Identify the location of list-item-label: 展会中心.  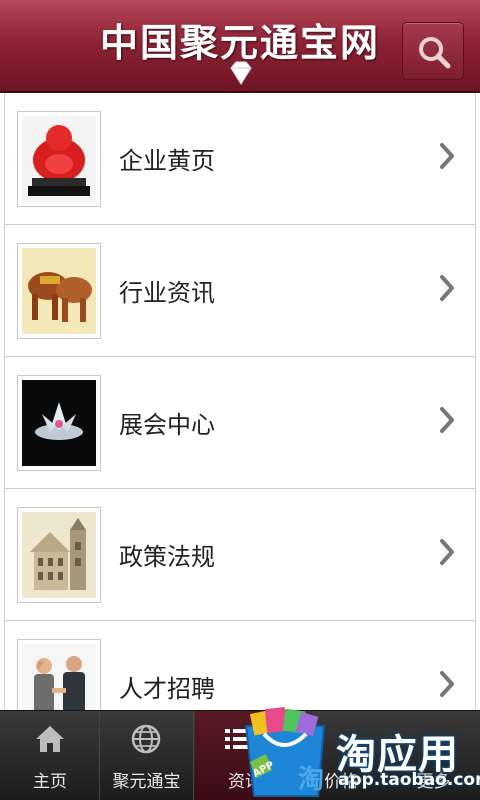
(167, 425).